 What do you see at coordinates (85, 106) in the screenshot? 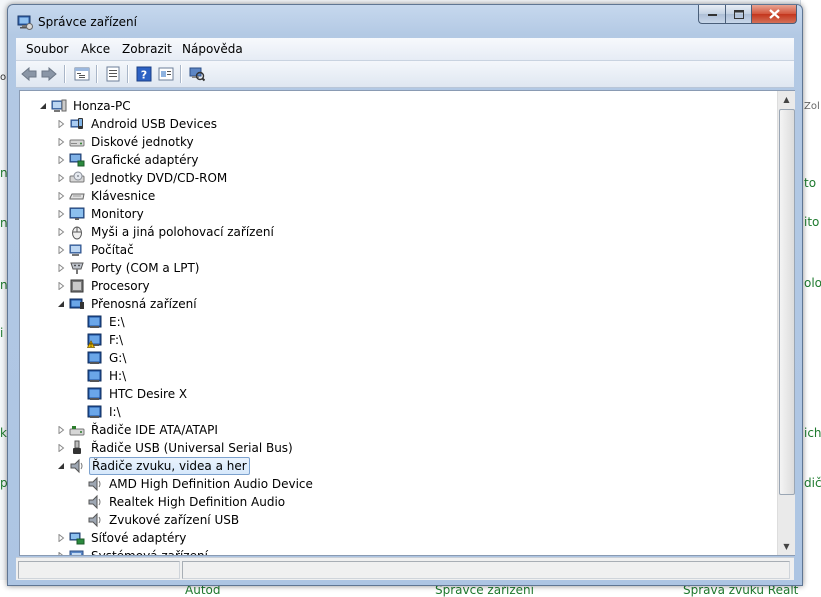
I see `tree-root-computer: Honza-PC` at bounding box center [85, 106].